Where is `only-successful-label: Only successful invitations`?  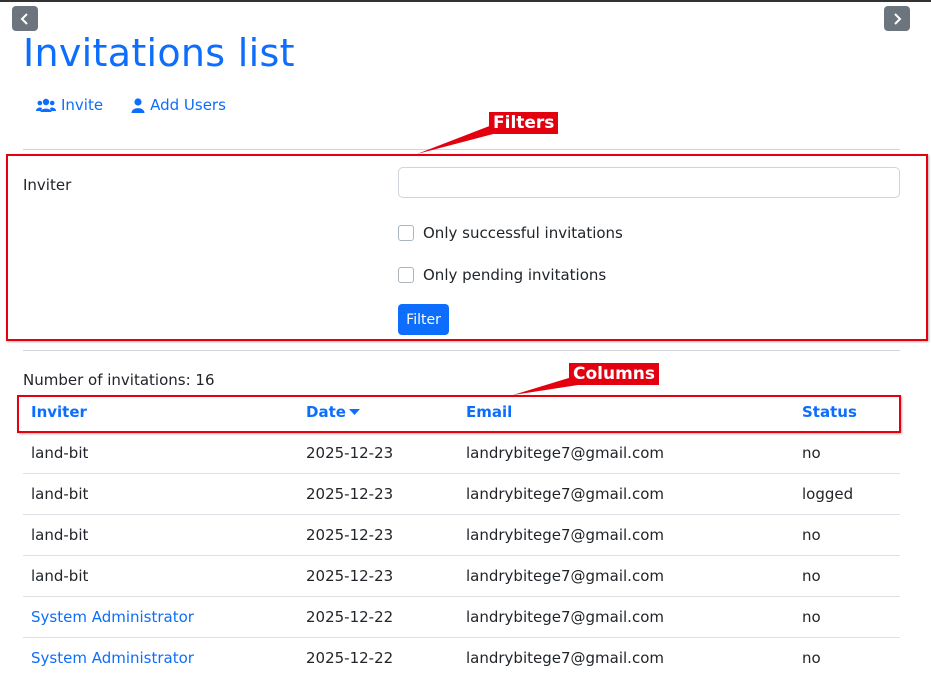
only-successful-label: Only successful invitations is located at coordinates (523, 233).